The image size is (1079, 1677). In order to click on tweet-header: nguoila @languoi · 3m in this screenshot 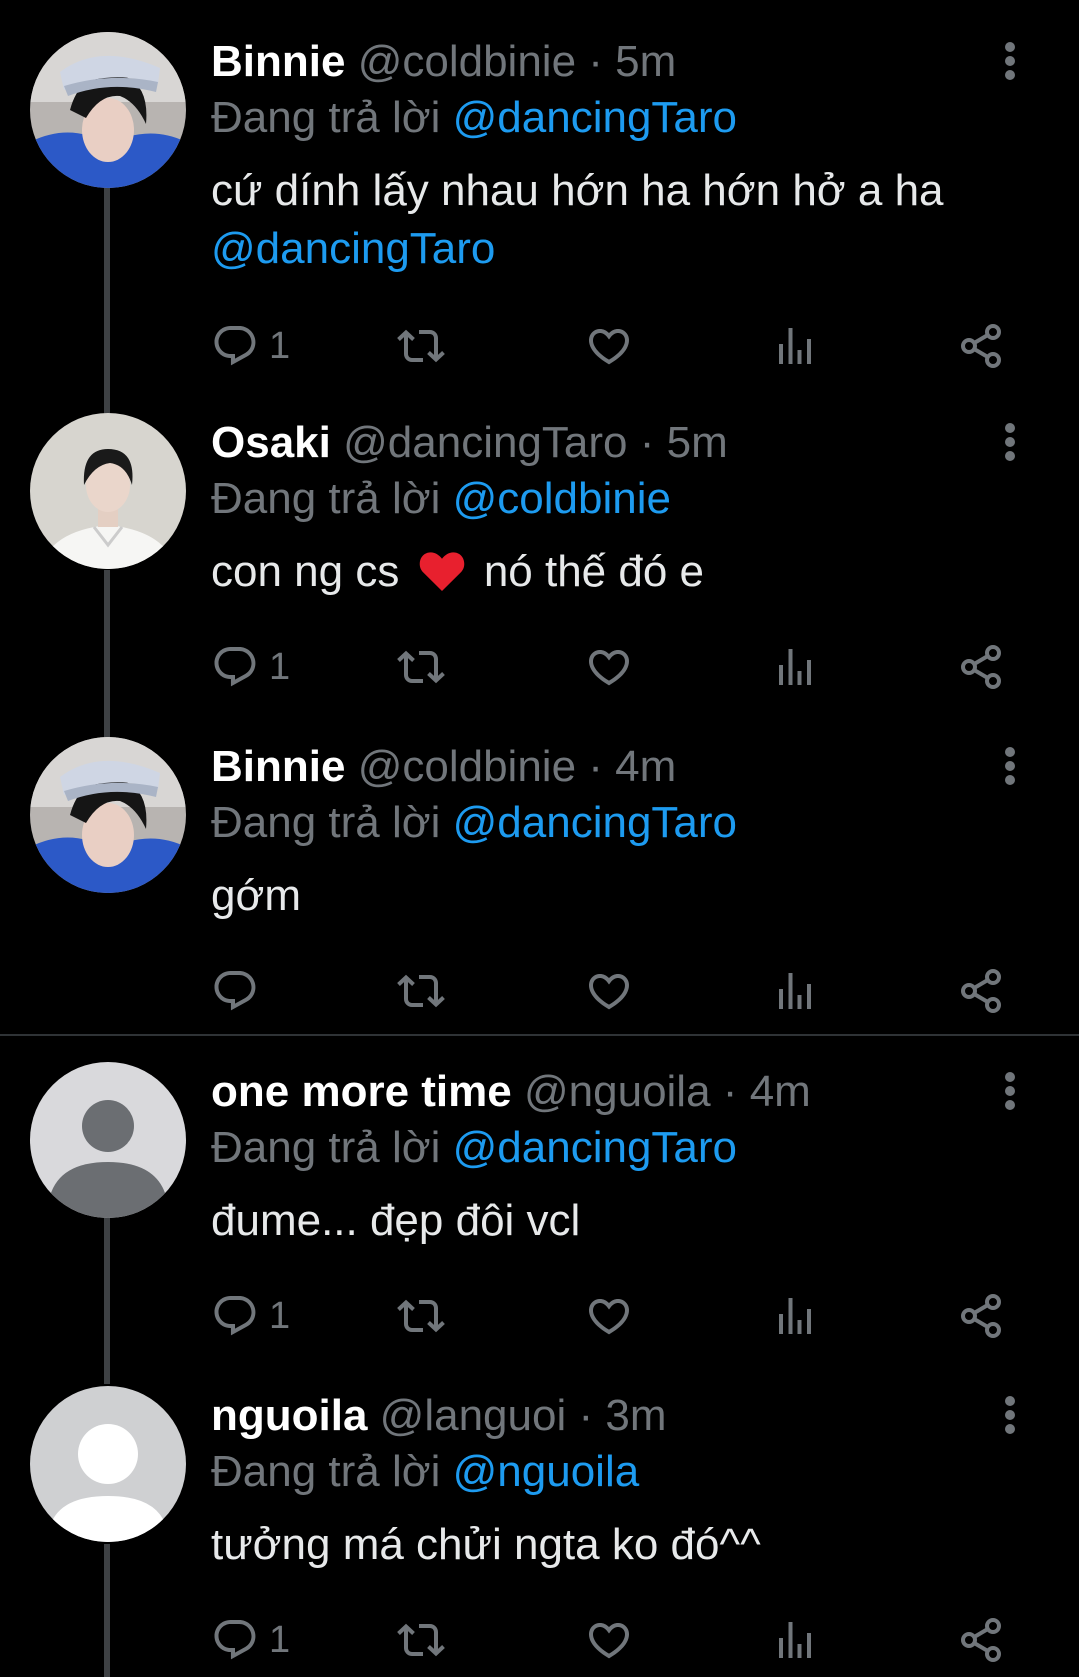, I will do `click(645, 1416)`.